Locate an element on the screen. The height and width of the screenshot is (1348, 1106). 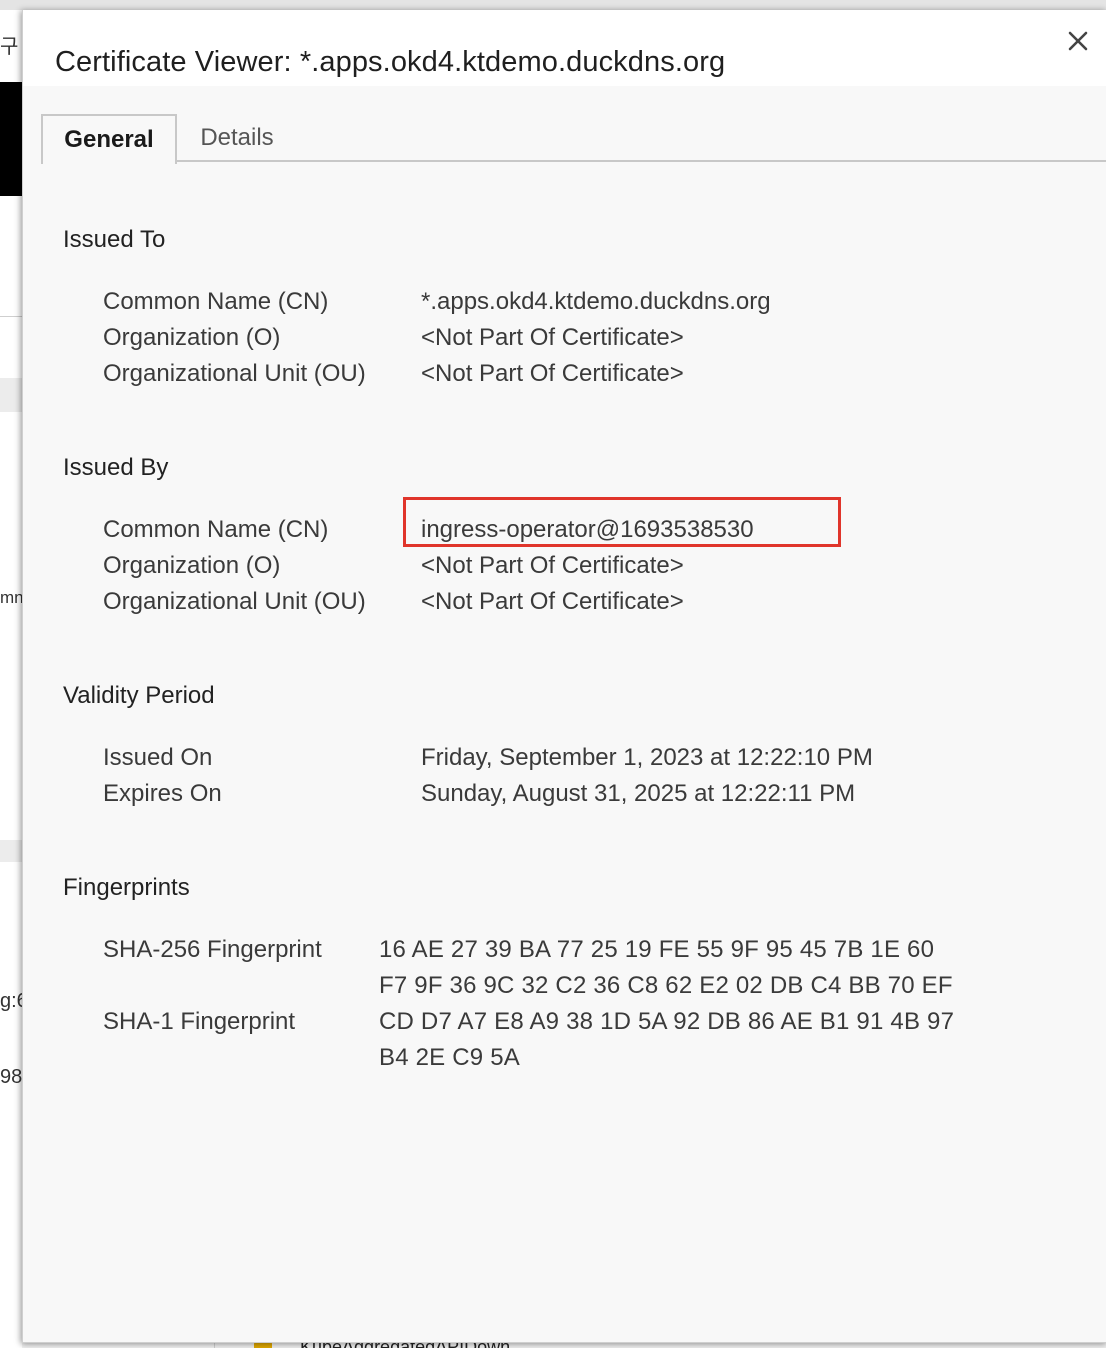
background-topbar is located at coordinates (553, 5).